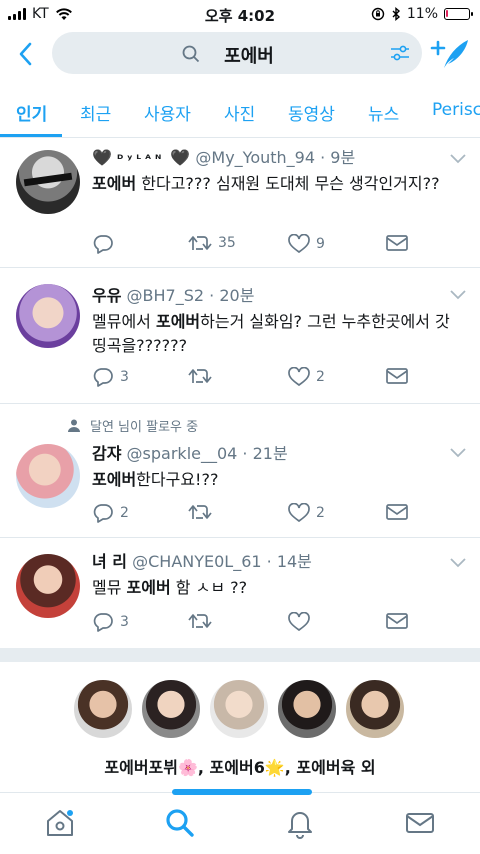 The image size is (480, 854). I want to click on tweet-header: 감쟈 @sparkle__04 · 21분, so click(276, 452).